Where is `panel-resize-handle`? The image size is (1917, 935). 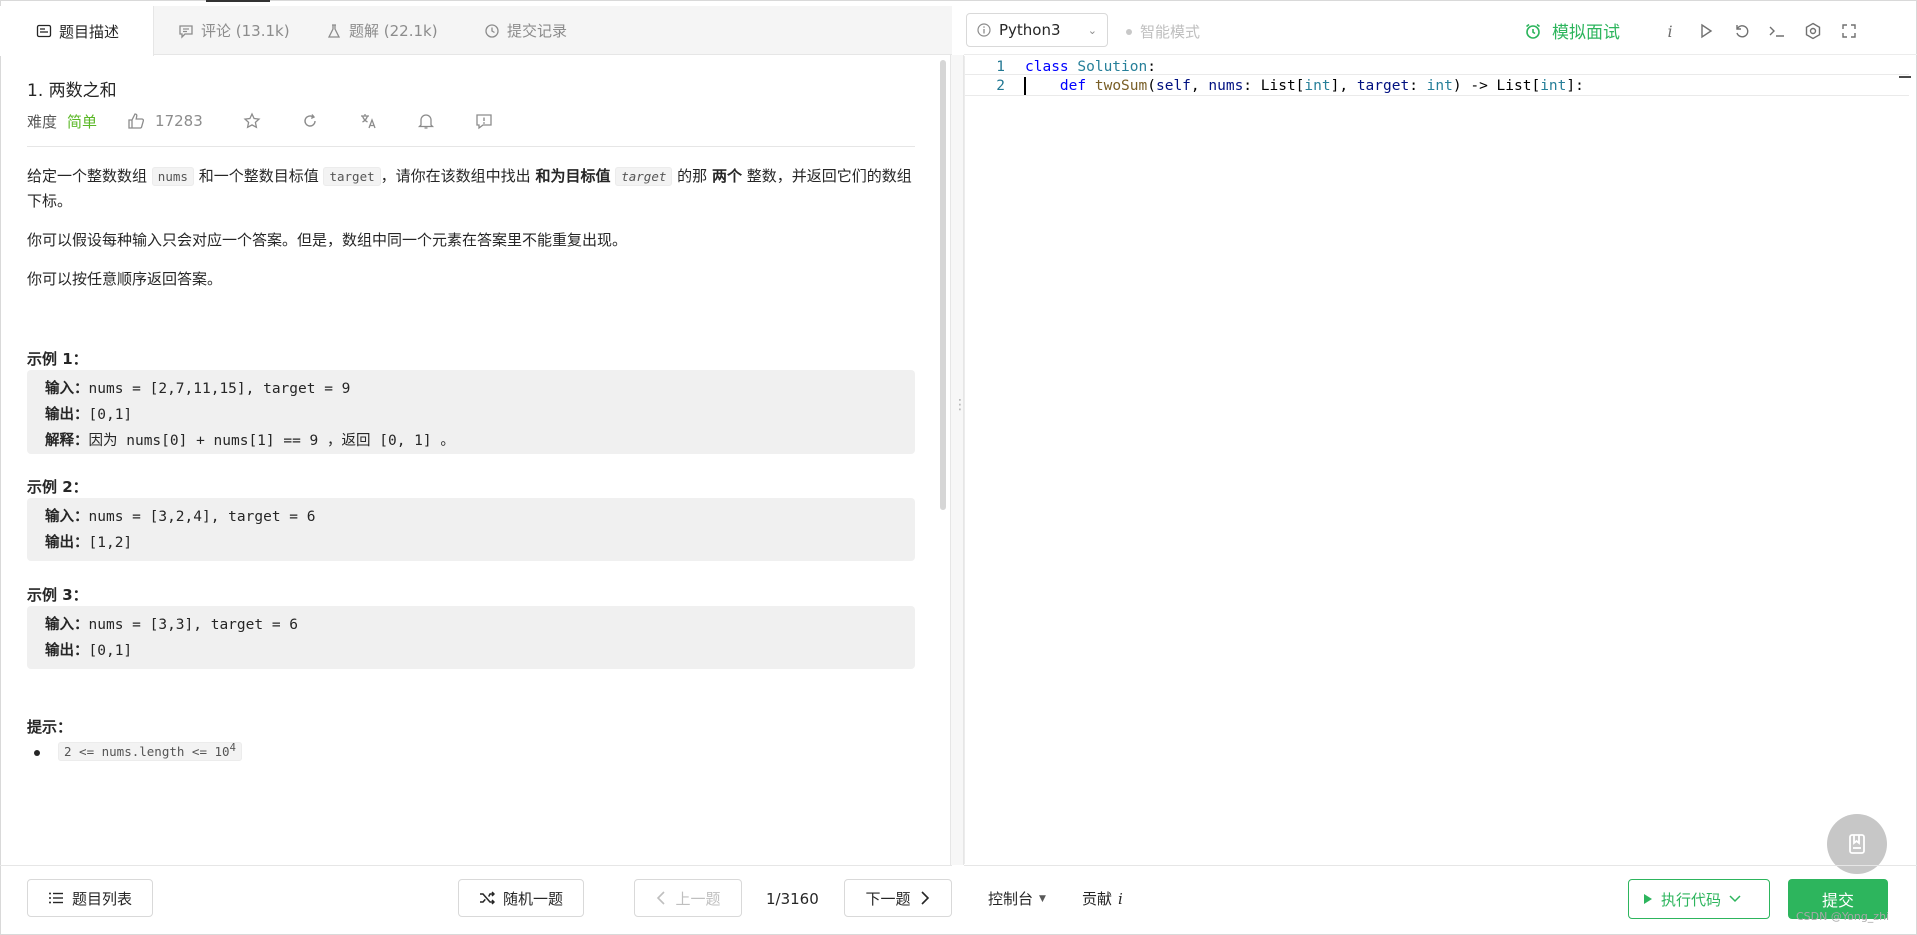 panel-resize-handle is located at coordinates (958, 460).